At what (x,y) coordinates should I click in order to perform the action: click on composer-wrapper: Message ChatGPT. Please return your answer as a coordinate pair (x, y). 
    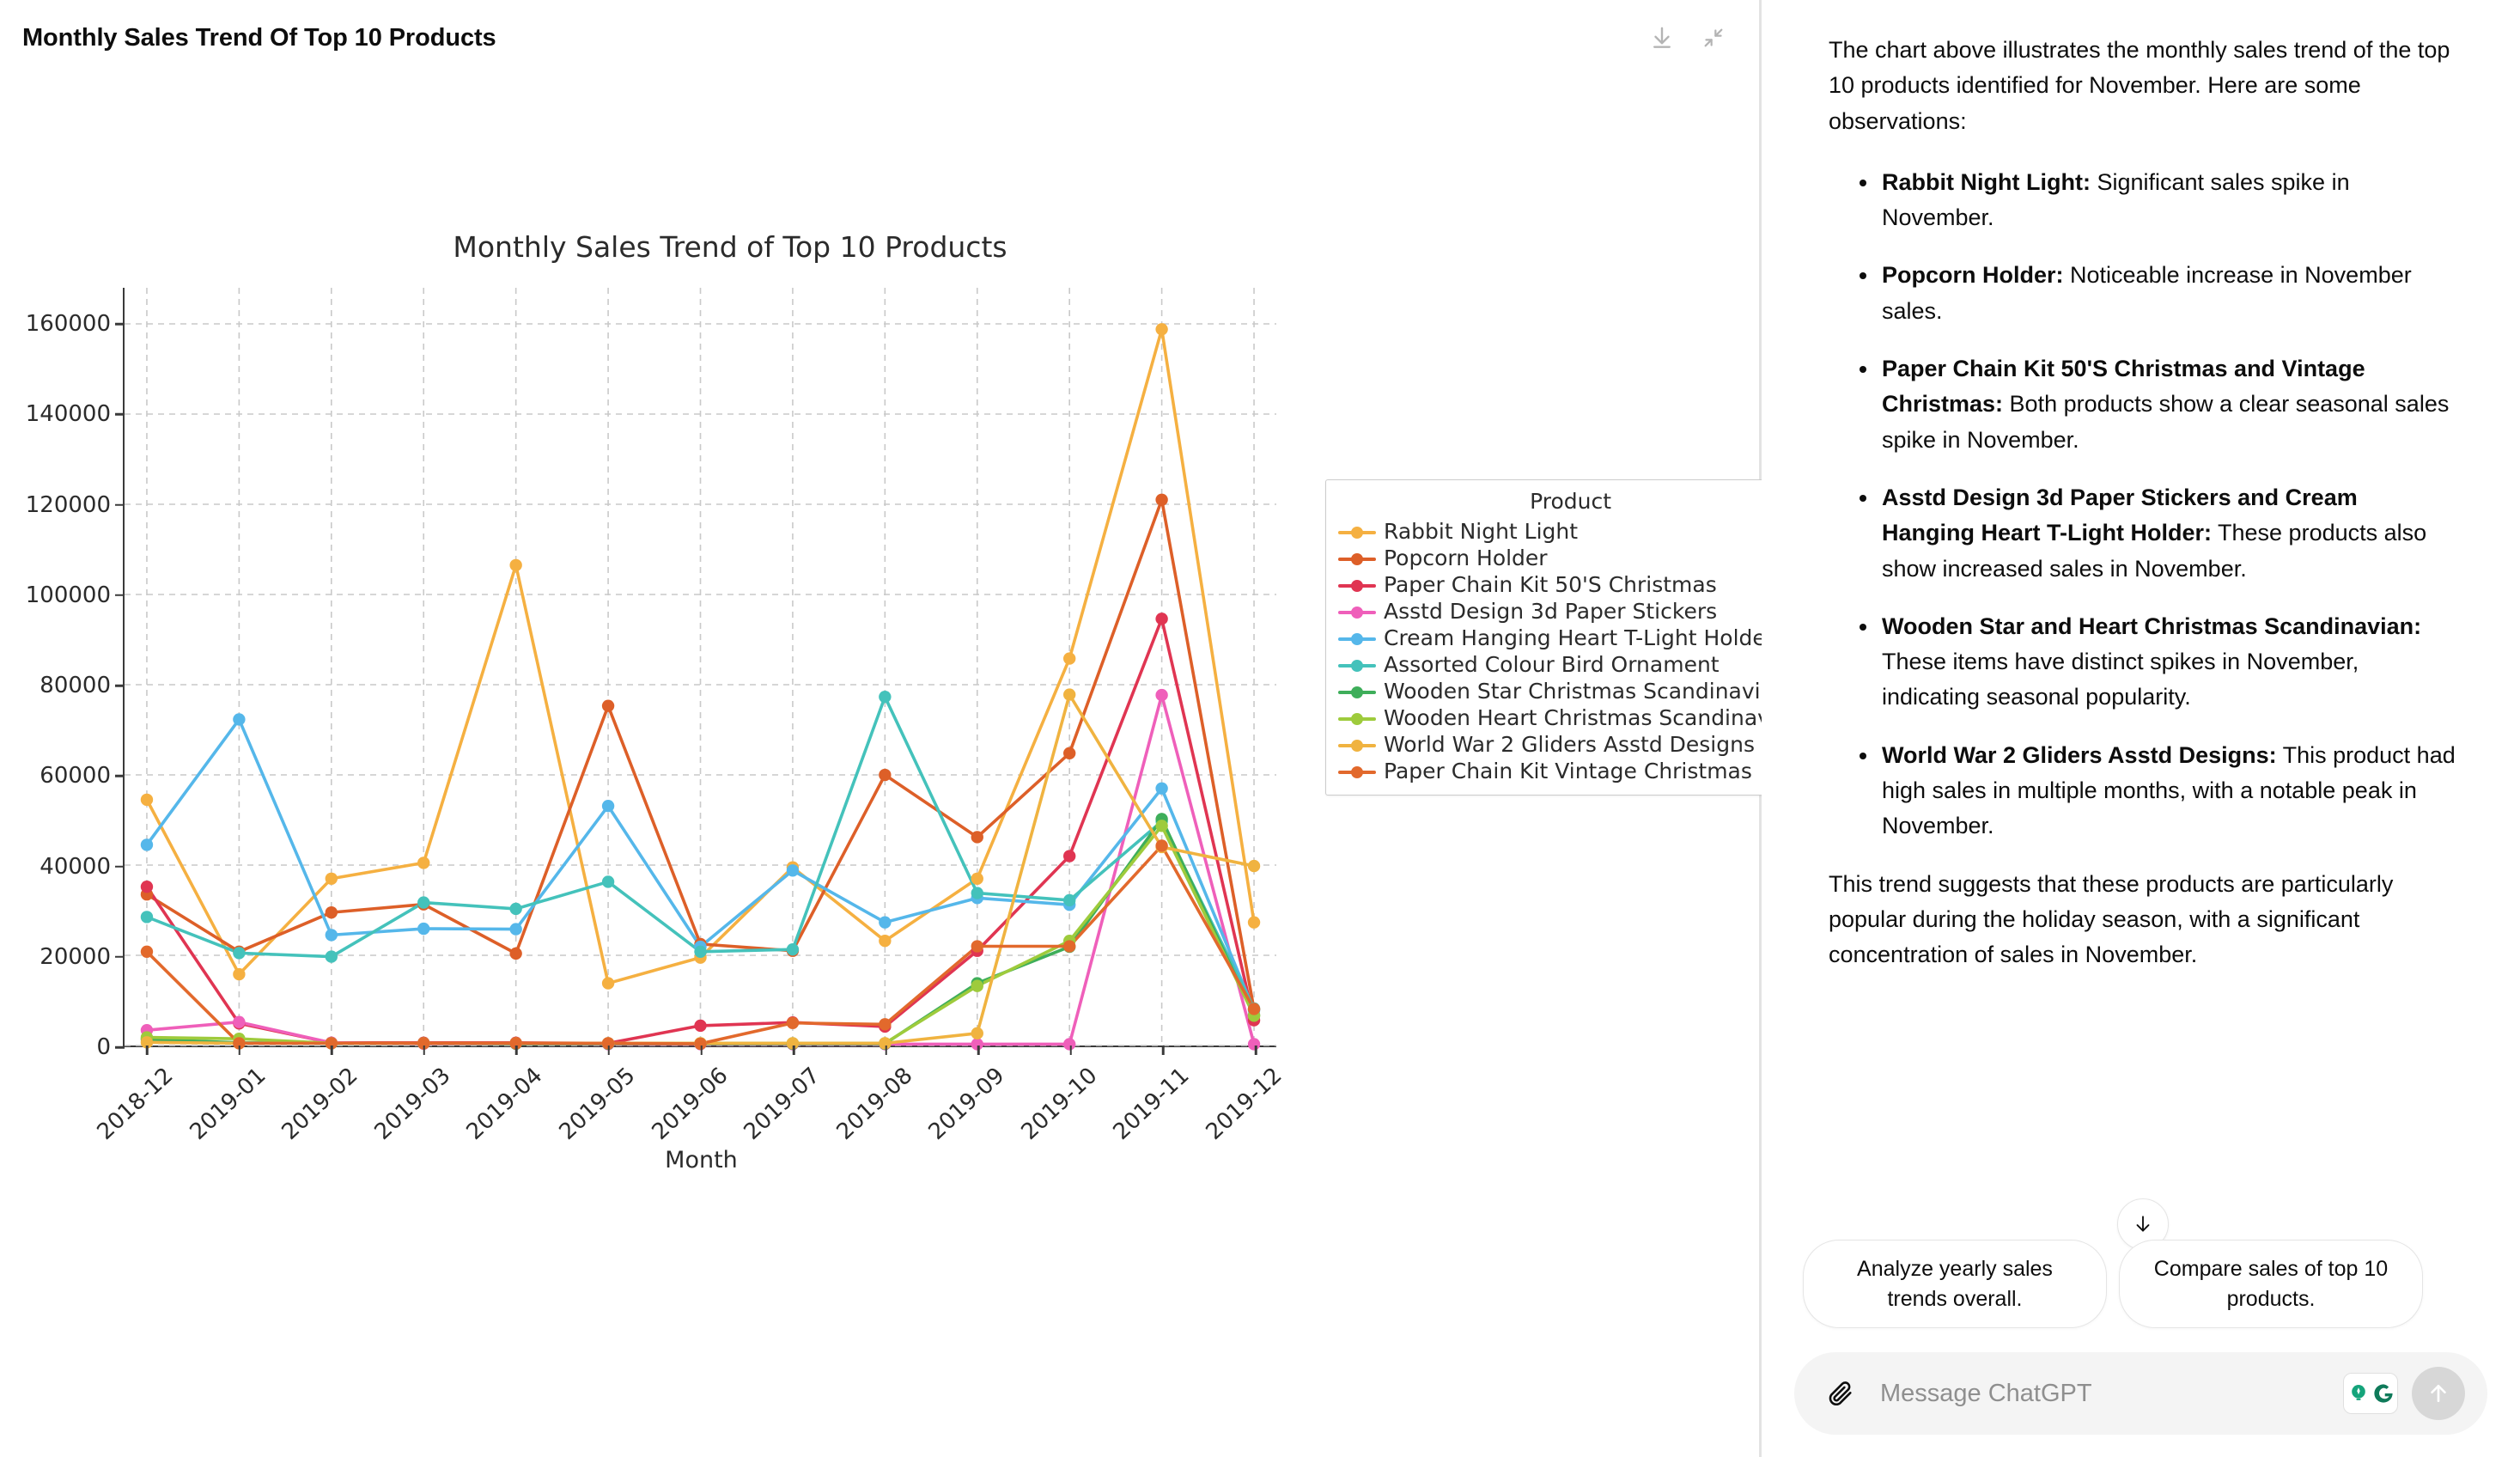
    Looking at the image, I should click on (2141, 1404).